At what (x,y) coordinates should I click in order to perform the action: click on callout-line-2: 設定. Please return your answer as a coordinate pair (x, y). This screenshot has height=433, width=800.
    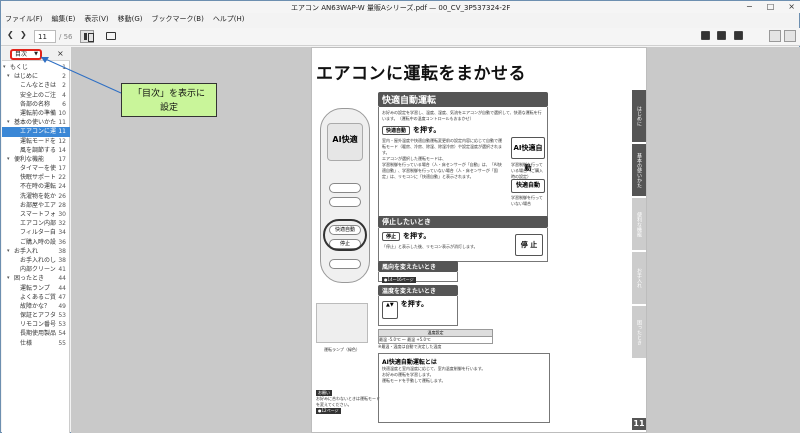
    Looking at the image, I should click on (168, 108).